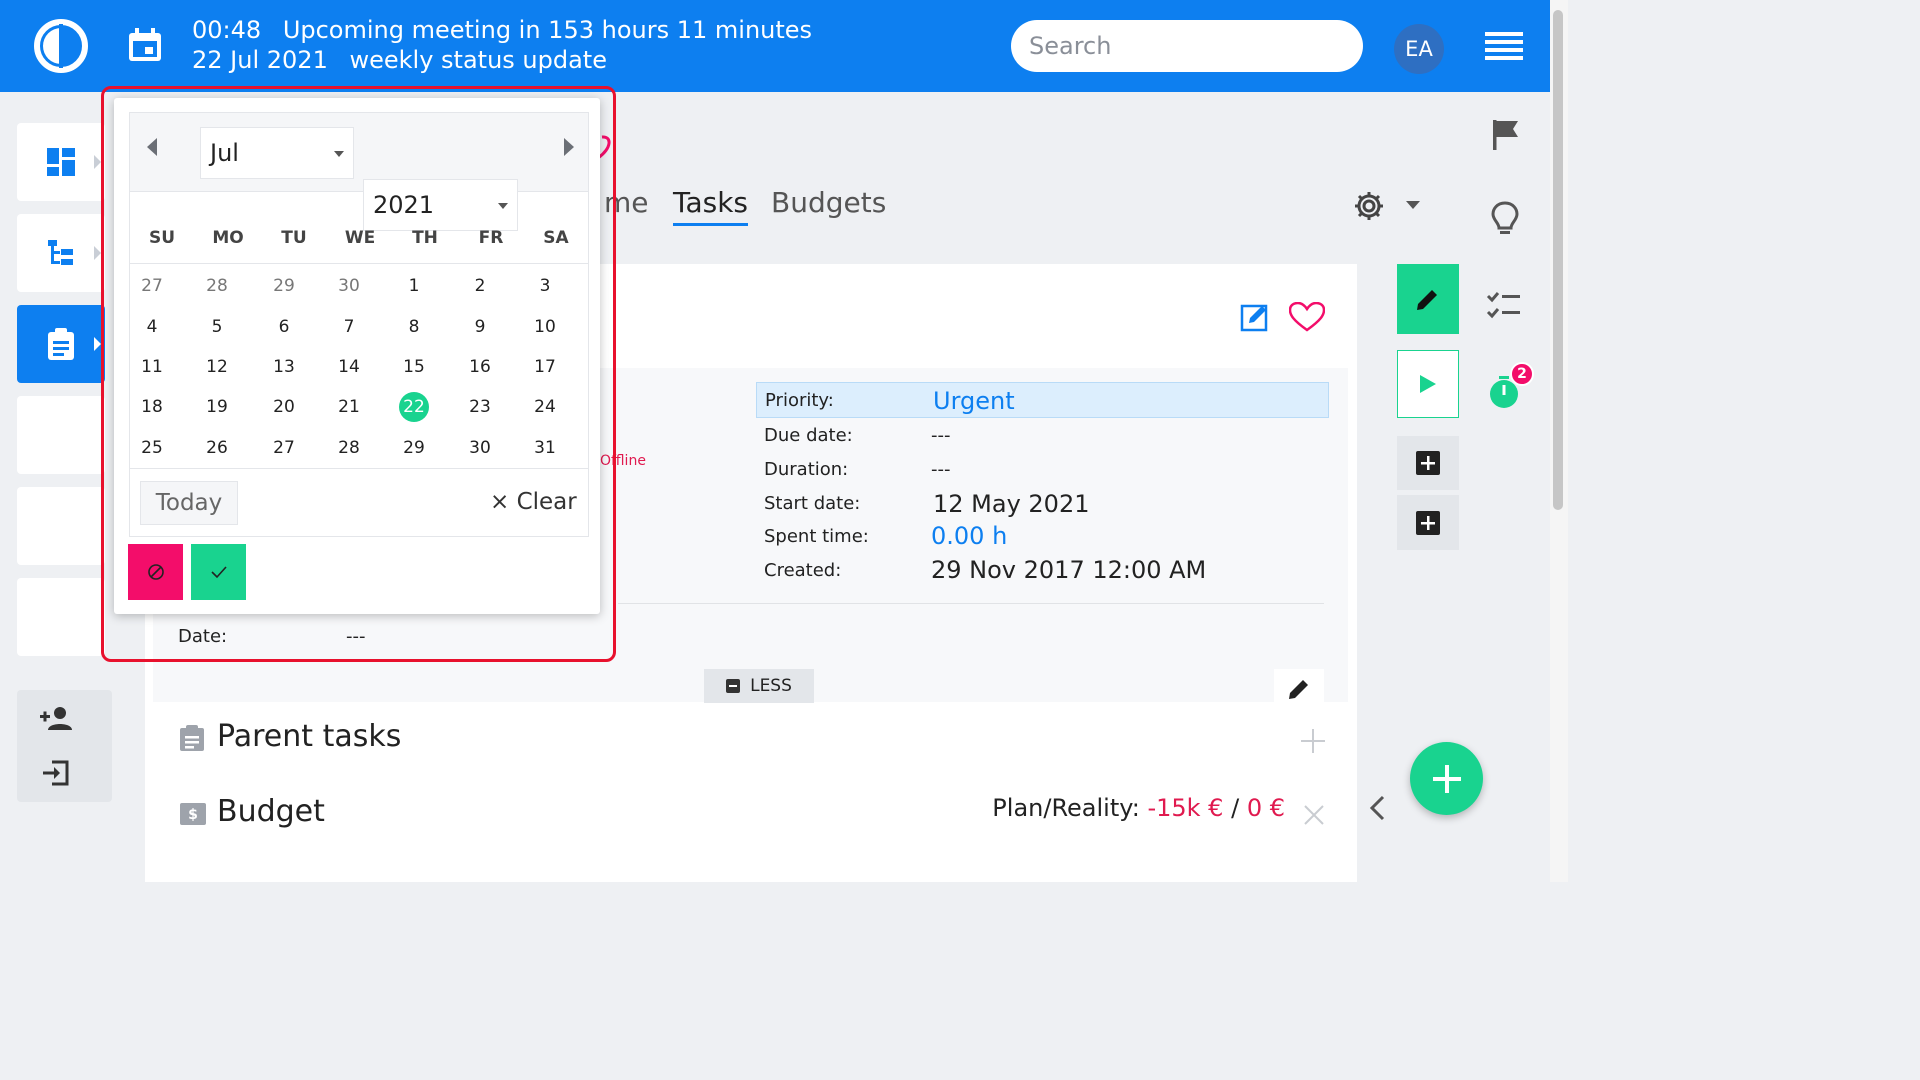  I want to click on datepicker-day: 6, so click(284, 327).